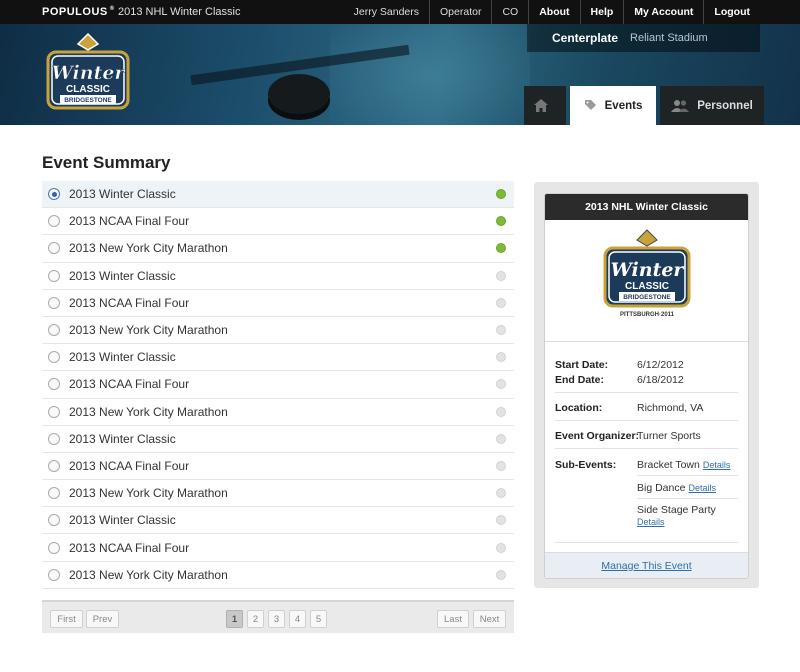 Image resolution: width=800 pixels, height=672 pixels. I want to click on help-link: Help, so click(601, 12).